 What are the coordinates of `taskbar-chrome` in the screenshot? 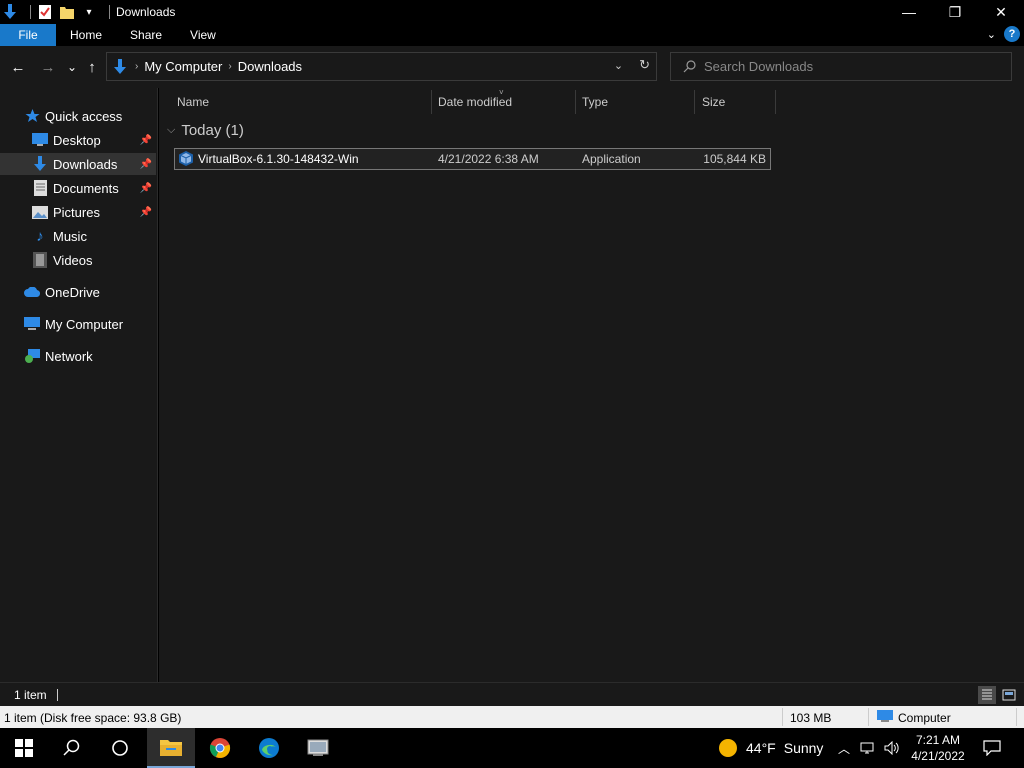 It's located at (220, 748).